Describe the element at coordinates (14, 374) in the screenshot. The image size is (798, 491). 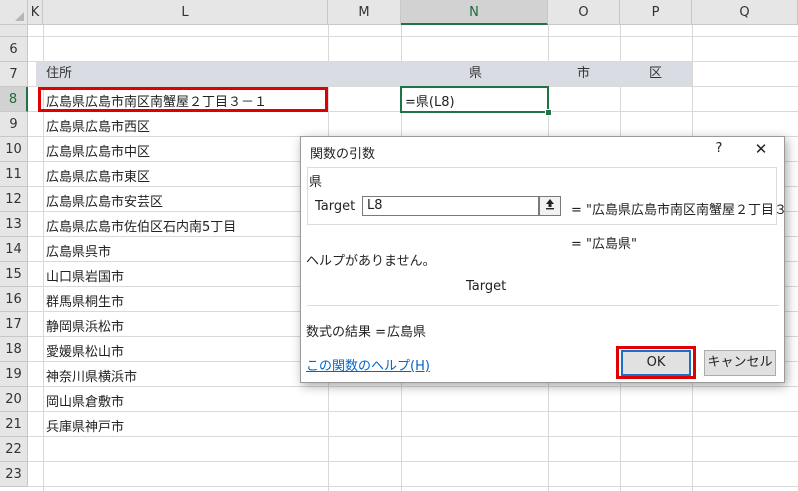
I see `row-header: 19` at that location.